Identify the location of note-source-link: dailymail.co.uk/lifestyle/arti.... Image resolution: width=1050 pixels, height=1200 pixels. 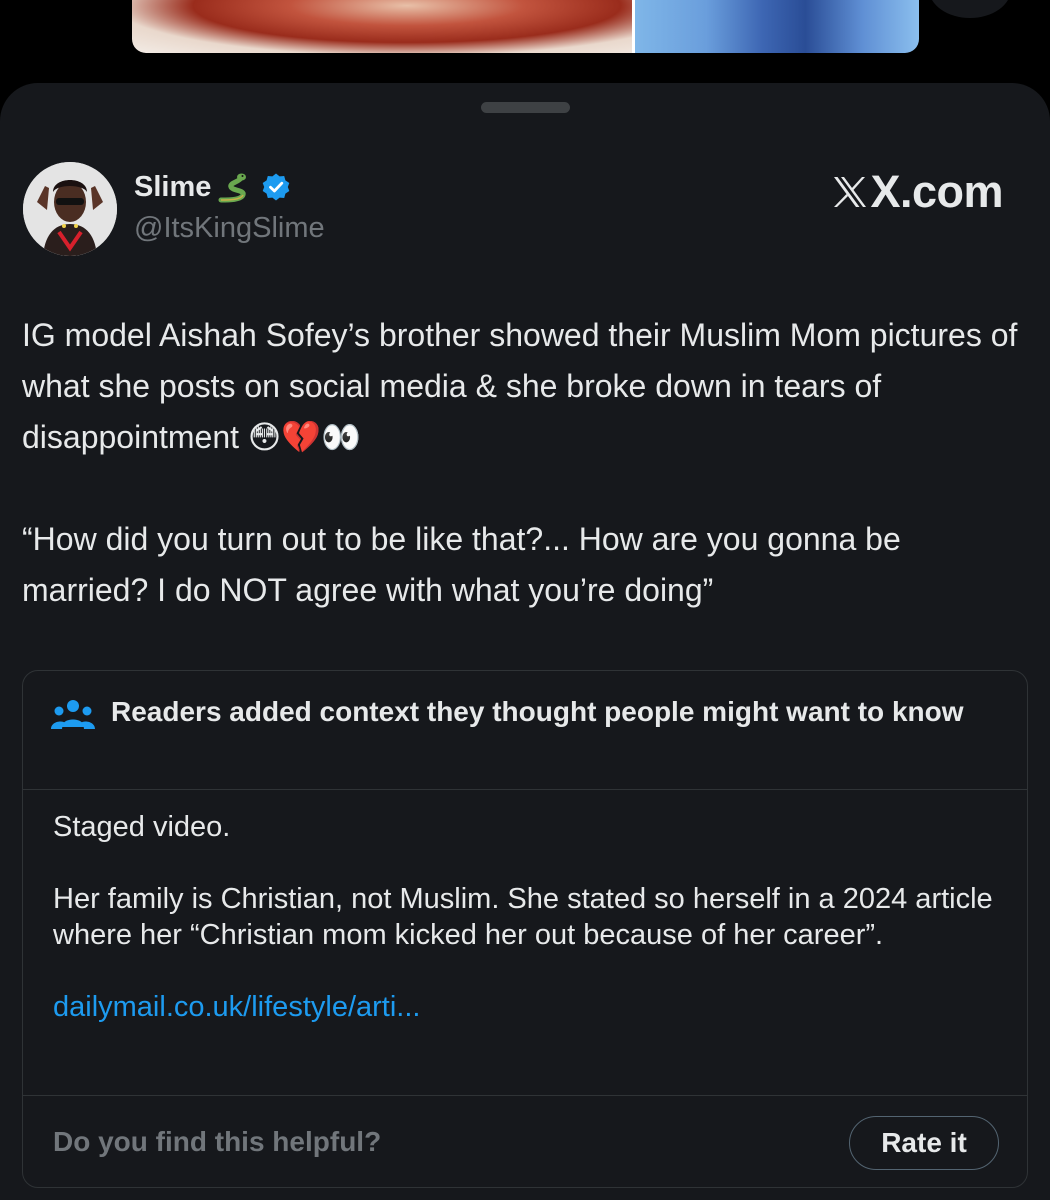
(528, 1007).